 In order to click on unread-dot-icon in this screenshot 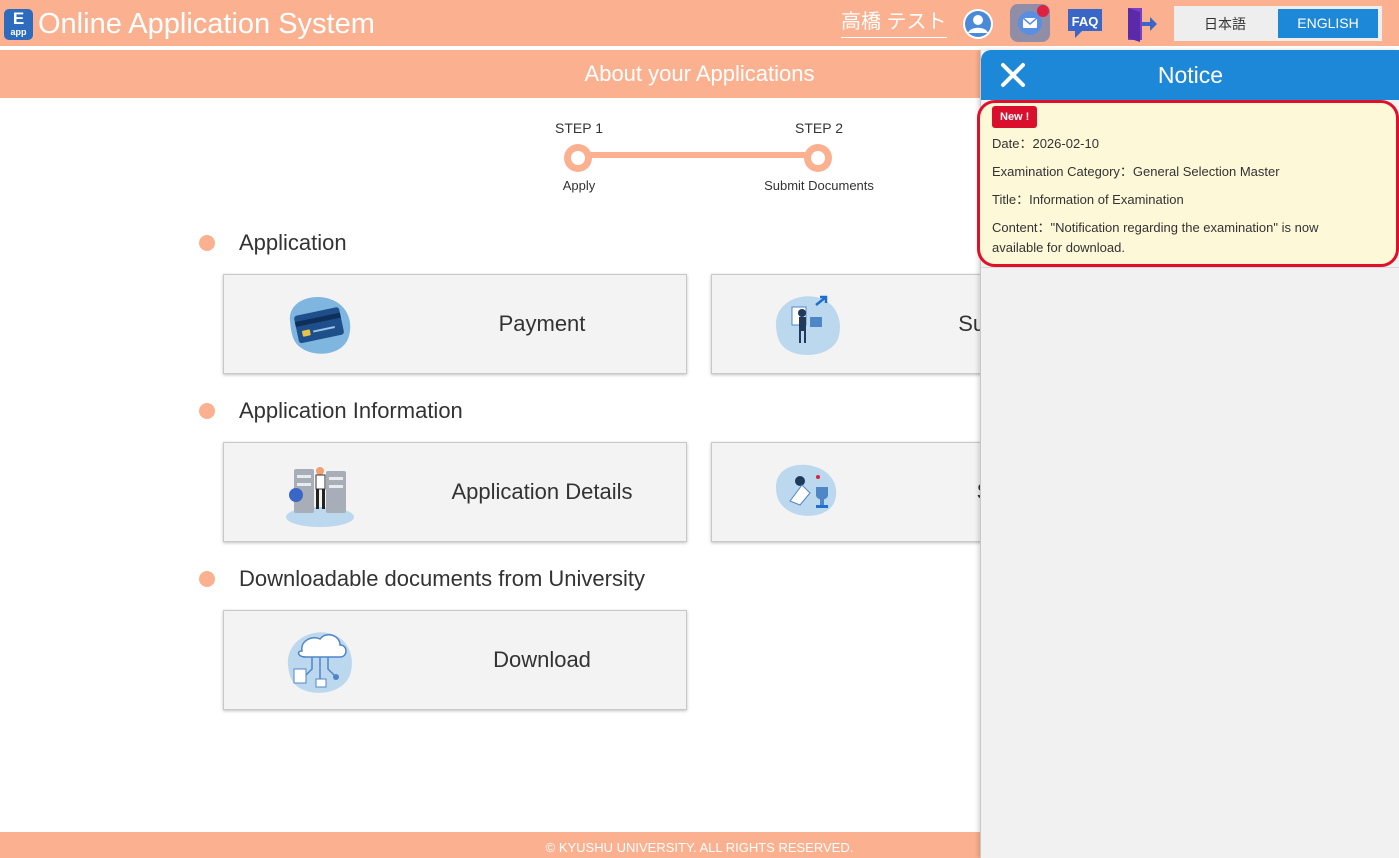, I will do `click(1043, 11)`.